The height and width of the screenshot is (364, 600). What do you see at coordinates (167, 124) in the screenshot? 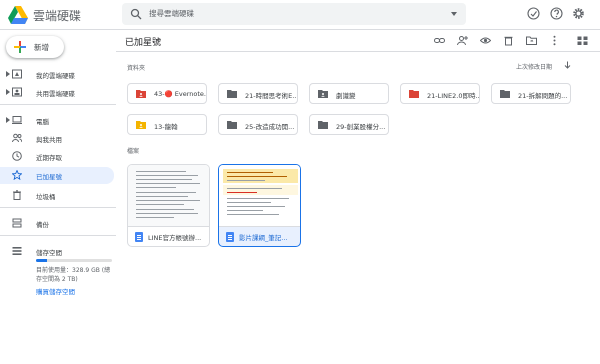
I see `folder-item: 13-龍翰` at bounding box center [167, 124].